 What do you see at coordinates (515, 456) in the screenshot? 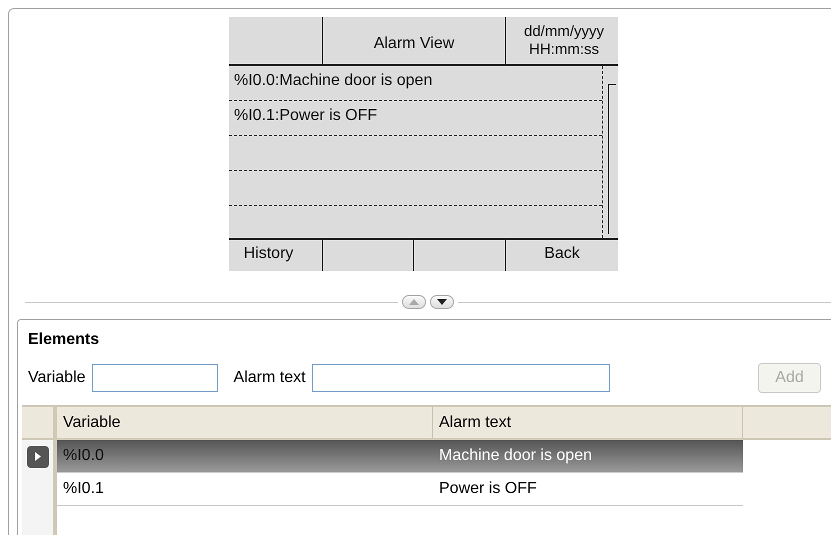
I see `table-cell-text: Machine door is open` at bounding box center [515, 456].